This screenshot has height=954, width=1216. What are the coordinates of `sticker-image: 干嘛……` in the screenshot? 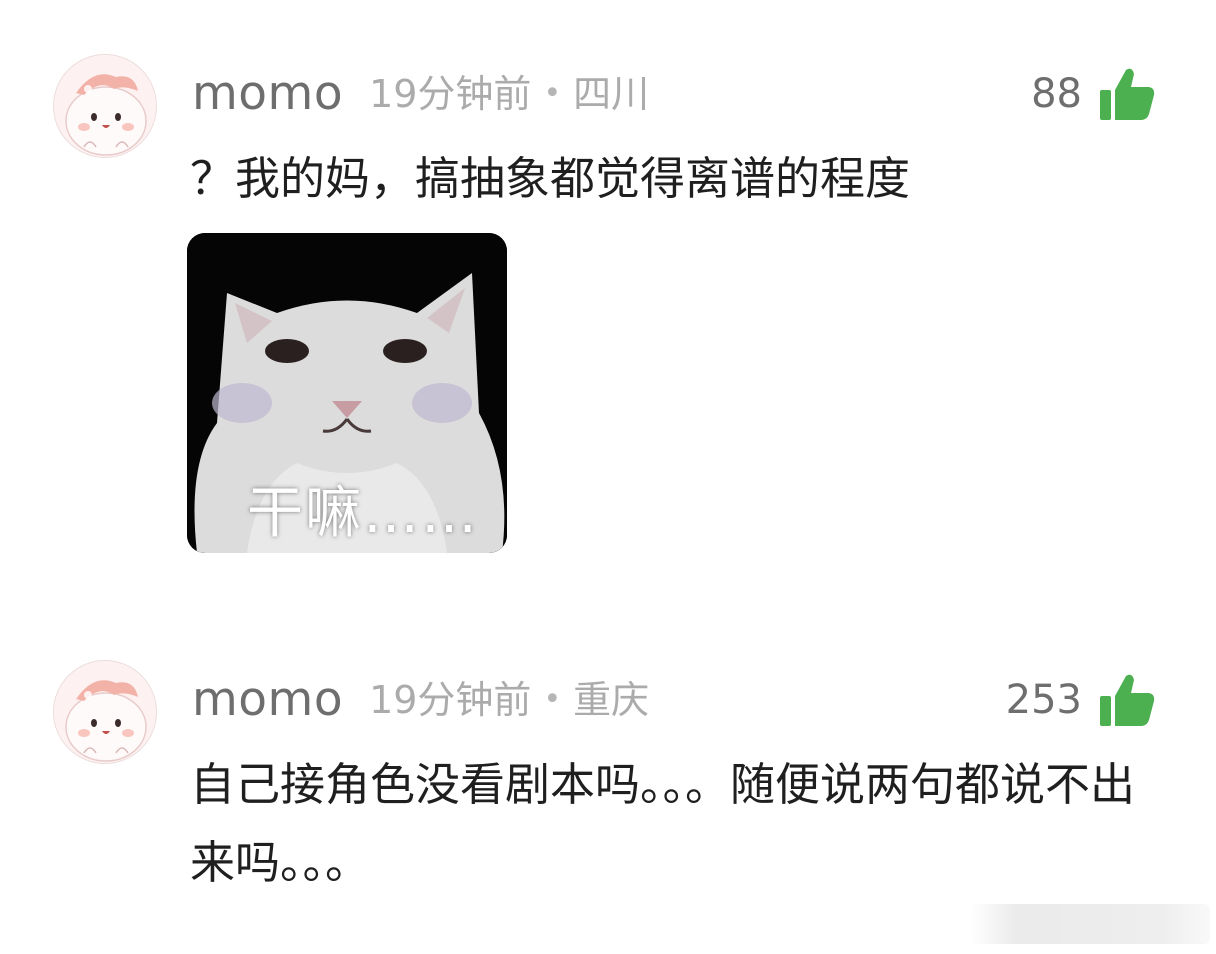 It's located at (347, 393).